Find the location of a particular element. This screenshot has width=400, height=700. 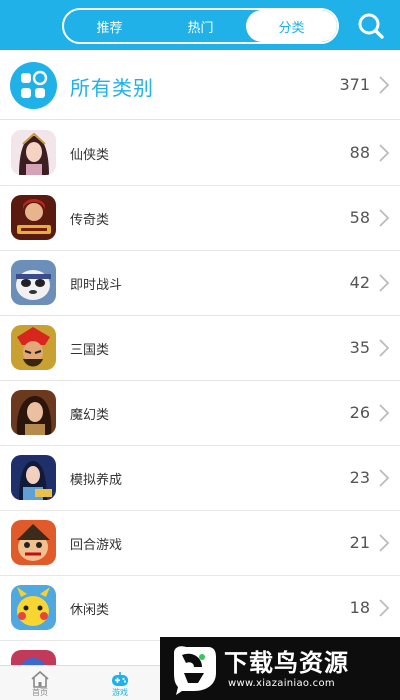

simulation-game-icon is located at coordinates (33, 477).